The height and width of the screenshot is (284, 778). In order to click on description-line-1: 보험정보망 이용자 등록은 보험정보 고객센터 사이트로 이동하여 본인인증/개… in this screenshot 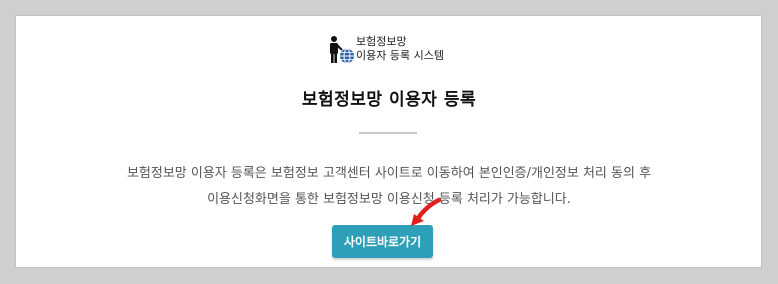, I will do `click(389, 173)`.